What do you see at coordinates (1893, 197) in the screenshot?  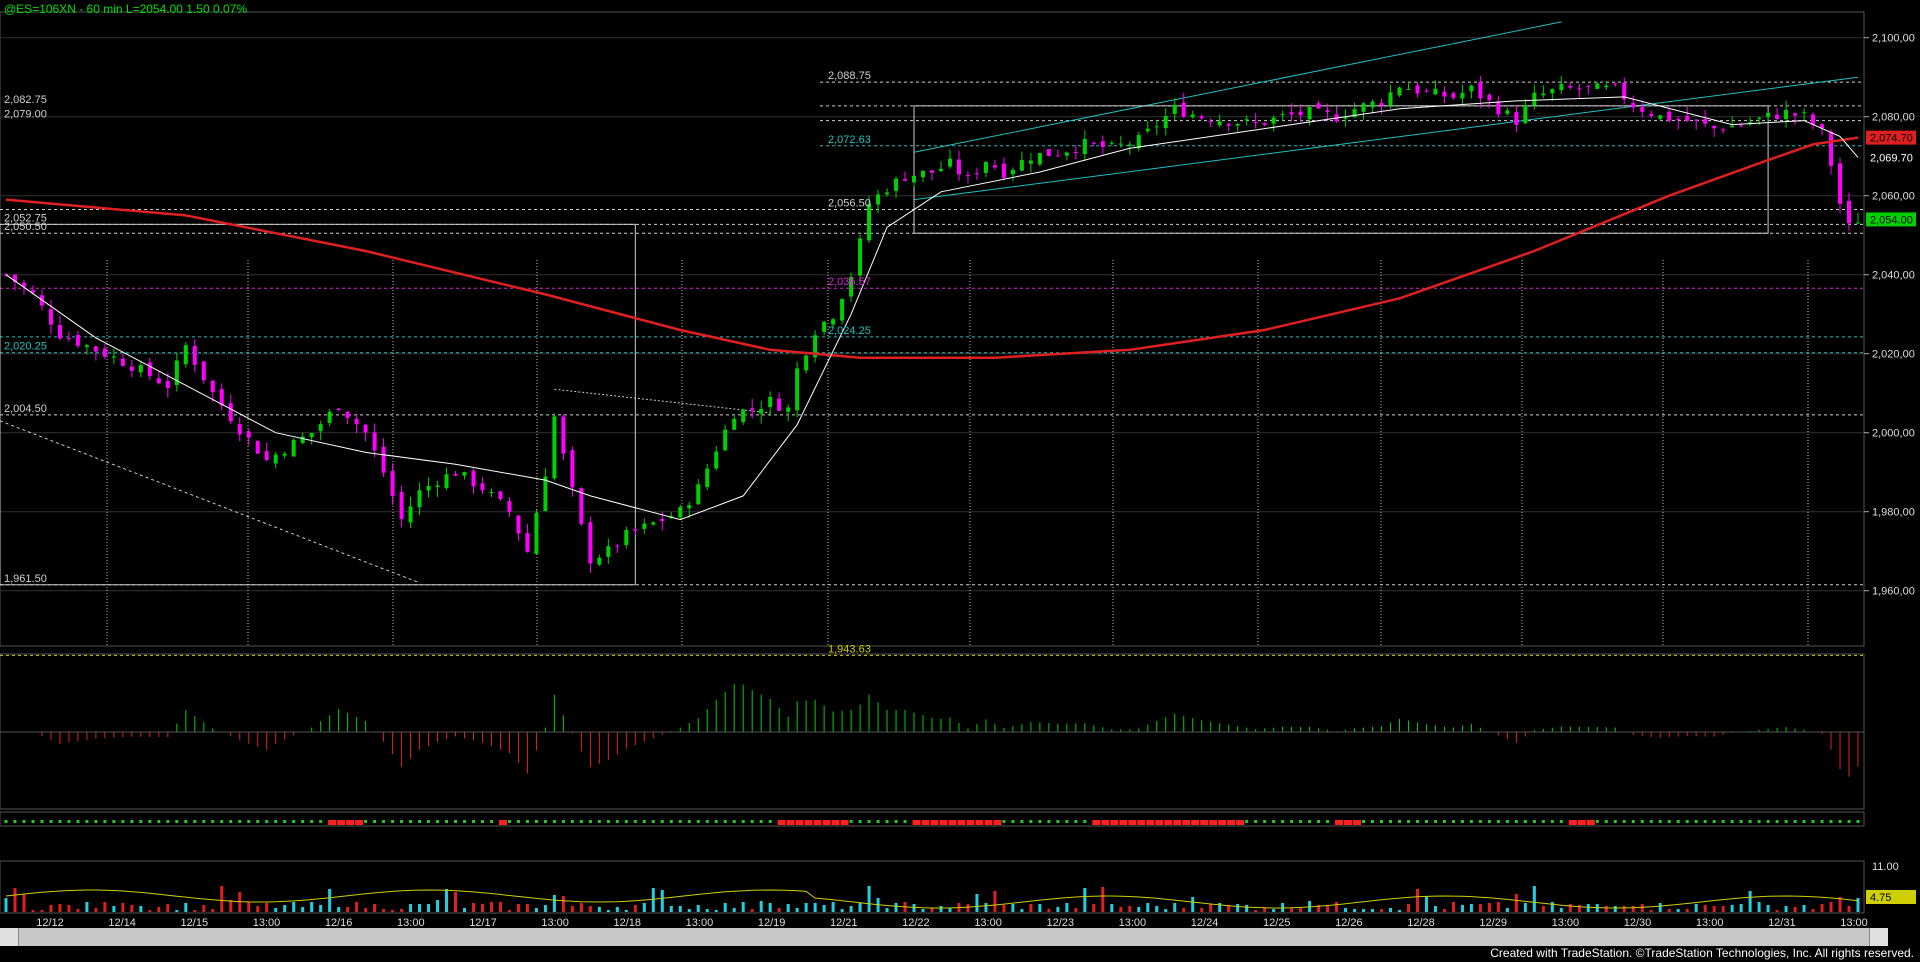 I see `y-tick-label: 2,060,00` at bounding box center [1893, 197].